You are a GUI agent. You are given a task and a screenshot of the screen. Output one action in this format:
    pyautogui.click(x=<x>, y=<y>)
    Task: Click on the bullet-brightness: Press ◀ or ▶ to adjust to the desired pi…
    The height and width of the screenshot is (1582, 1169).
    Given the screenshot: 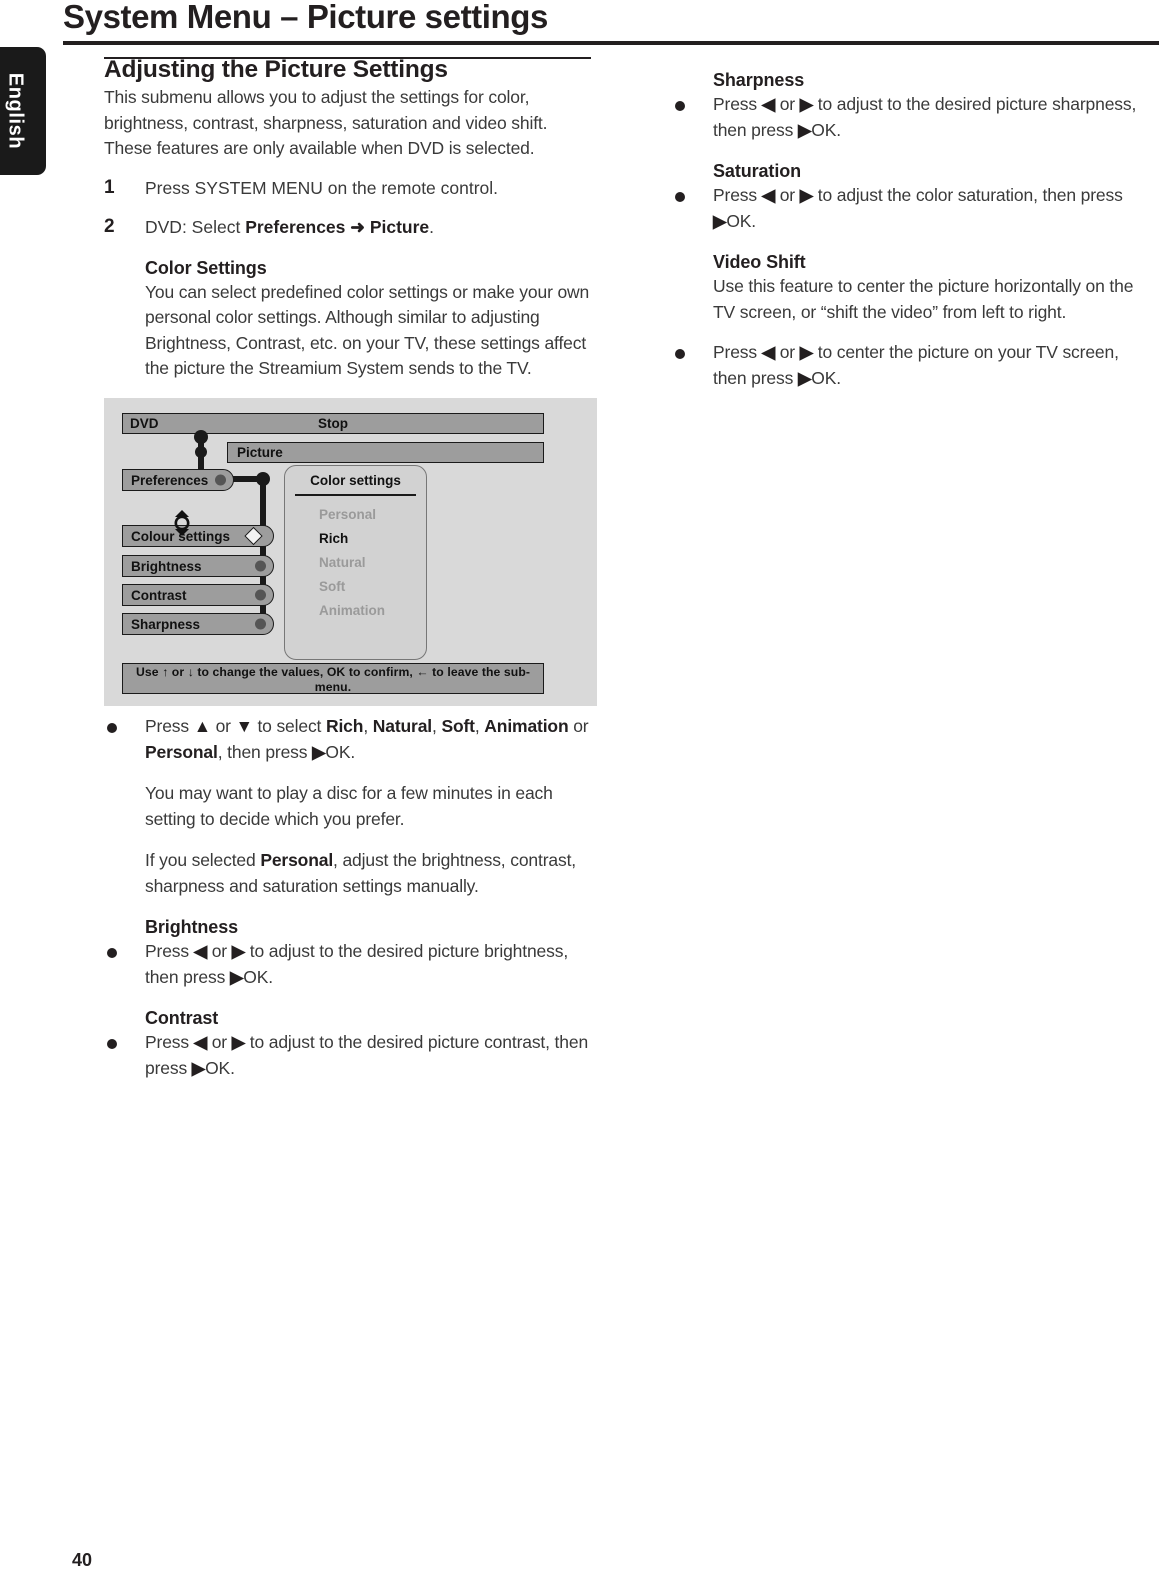 What is the action you would take?
    pyautogui.click(x=350, y=964)
    